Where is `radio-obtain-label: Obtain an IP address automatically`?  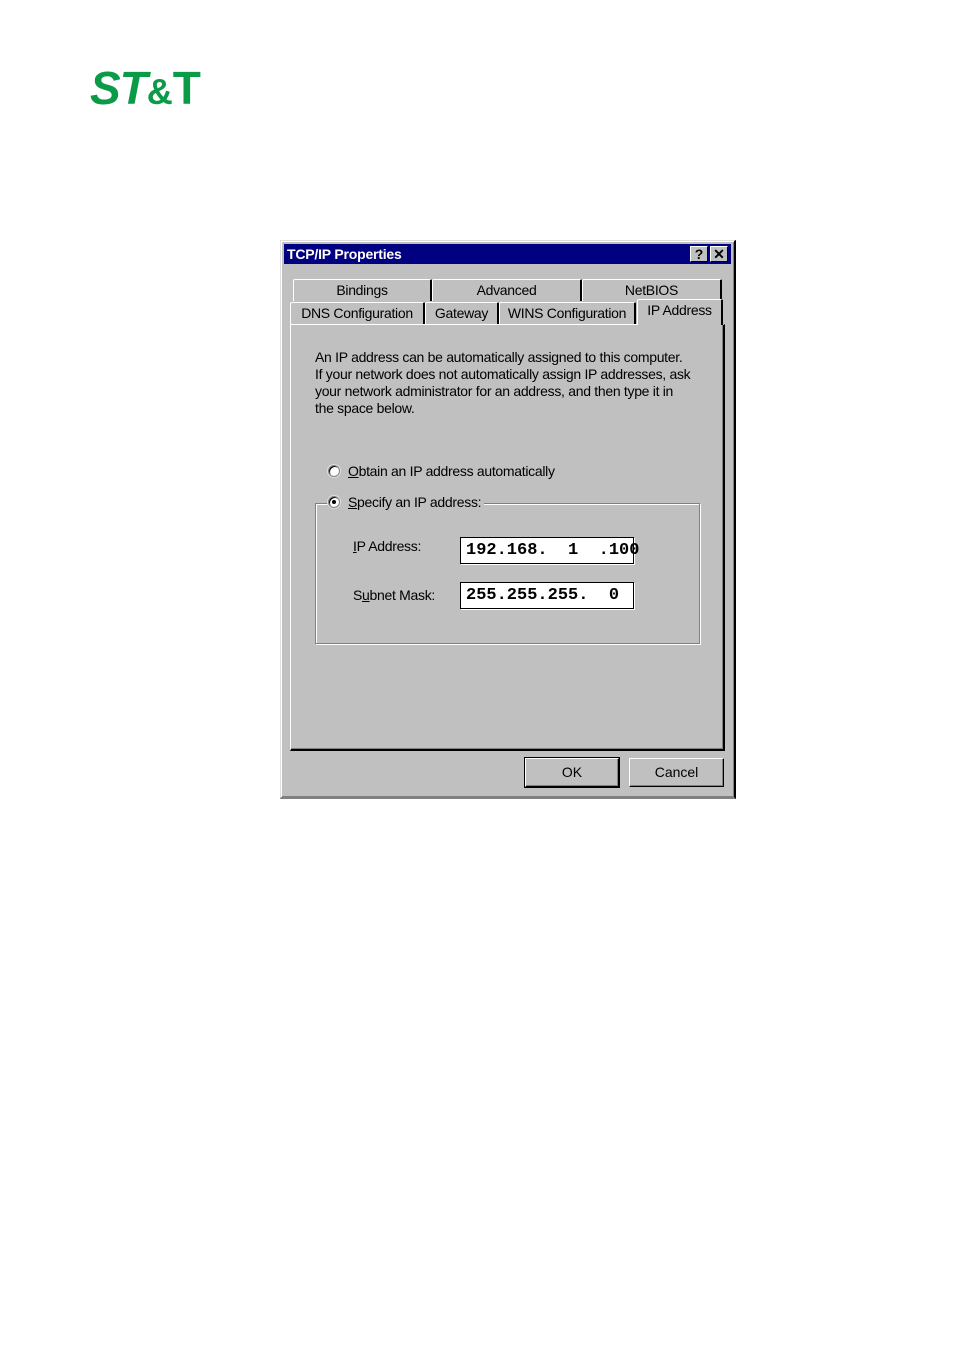 radio-obtain-label: Obtain an IP address automatically is located at coordinates (451, 471).